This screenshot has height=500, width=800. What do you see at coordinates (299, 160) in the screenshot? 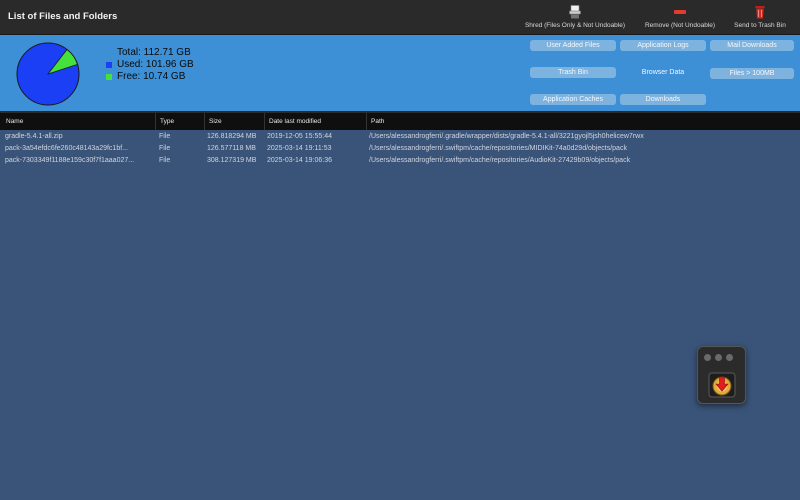
I see `cell-date: 2025-03-14 19:06:36` at bounding box center [299, 160].